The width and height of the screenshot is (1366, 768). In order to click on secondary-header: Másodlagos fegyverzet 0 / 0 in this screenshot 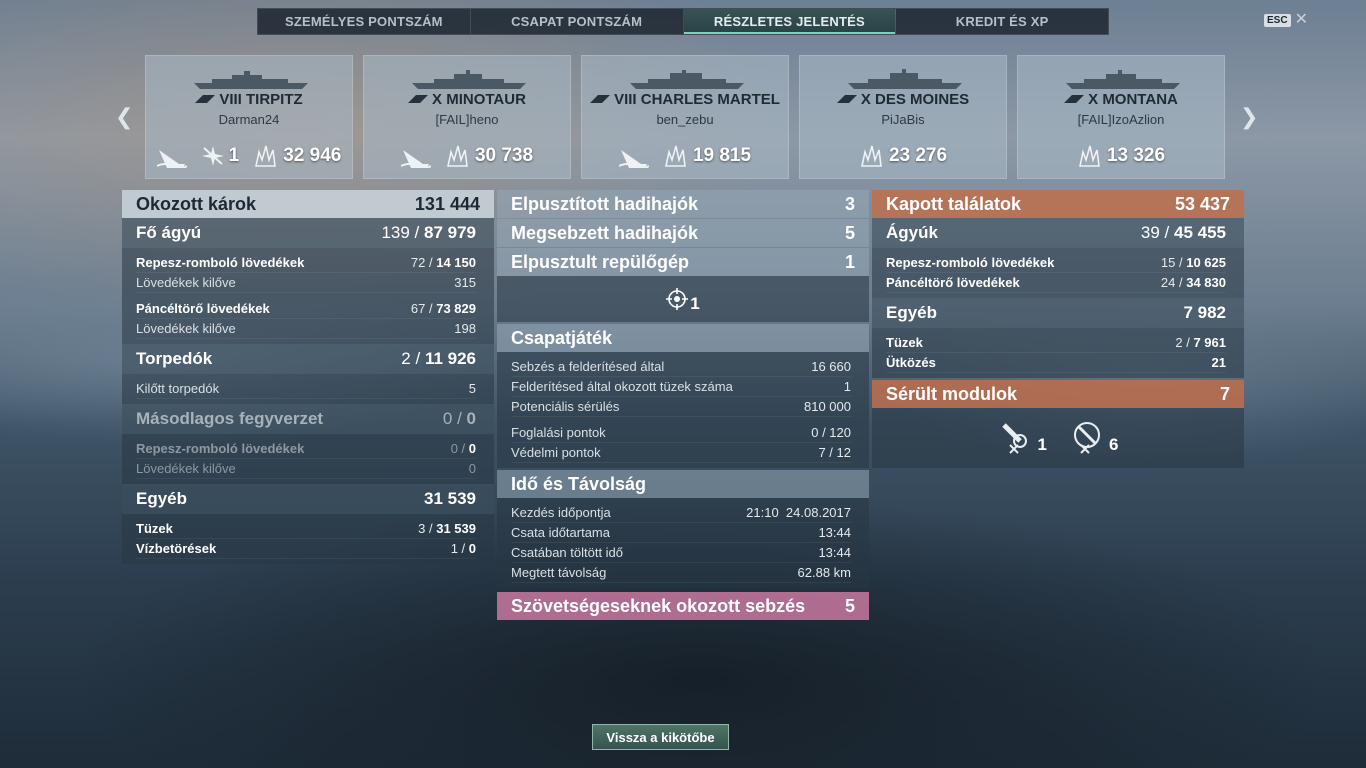, I will do `click(308, 419)`.